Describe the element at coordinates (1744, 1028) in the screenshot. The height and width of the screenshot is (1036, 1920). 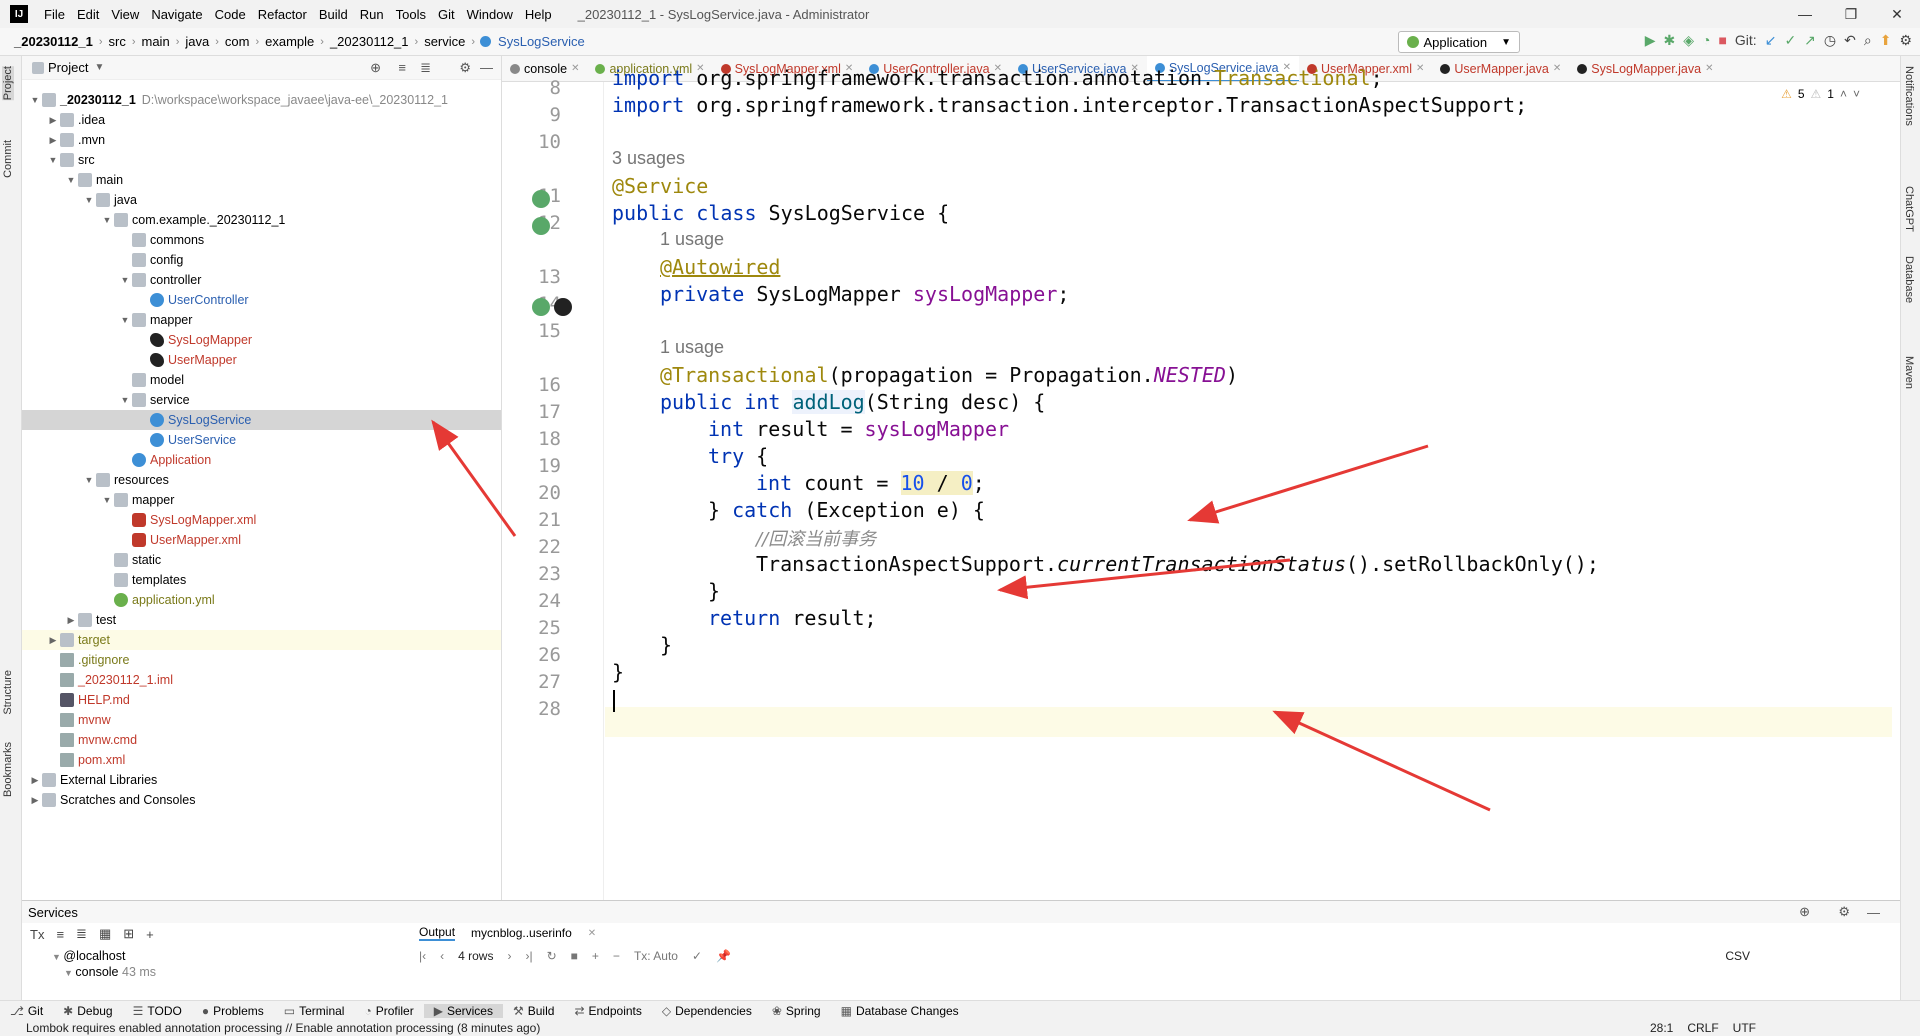
I see `file-encoding: UTF` at that location.